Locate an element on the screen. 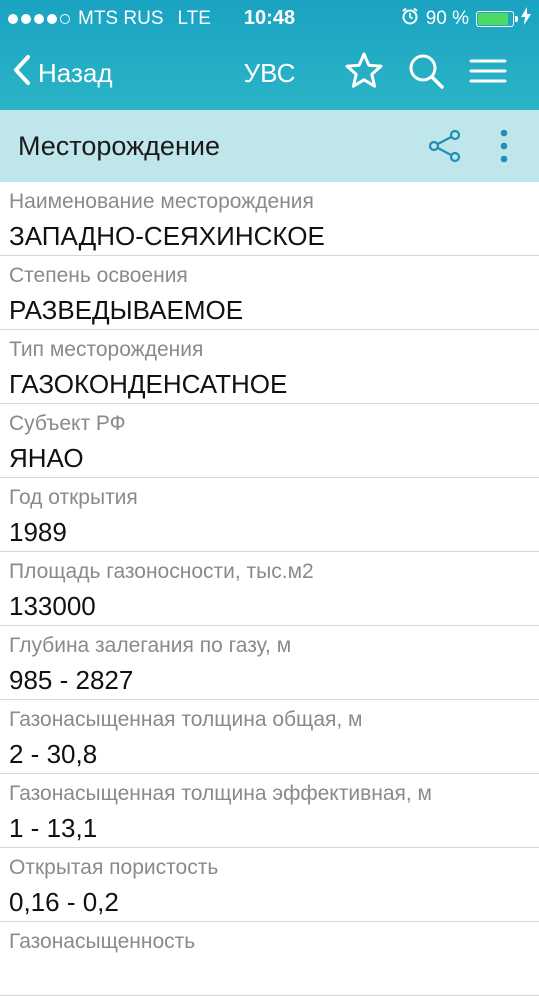 This screenshot has width=539, height=996. field-label: Газонасыщенность is located at coordinates (102, 941).